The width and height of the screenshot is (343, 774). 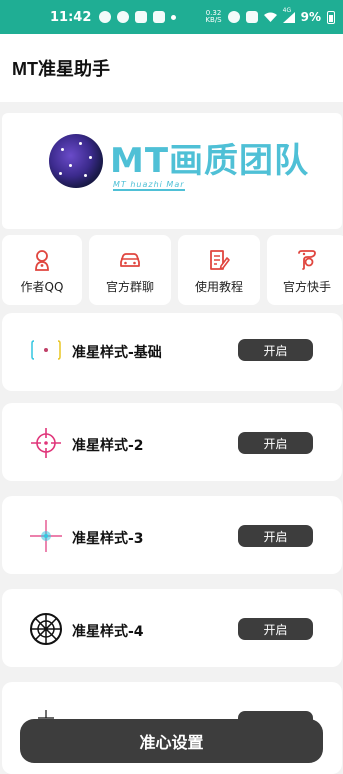 I want to click on team-logo-icon, so click(x=76, y=161).